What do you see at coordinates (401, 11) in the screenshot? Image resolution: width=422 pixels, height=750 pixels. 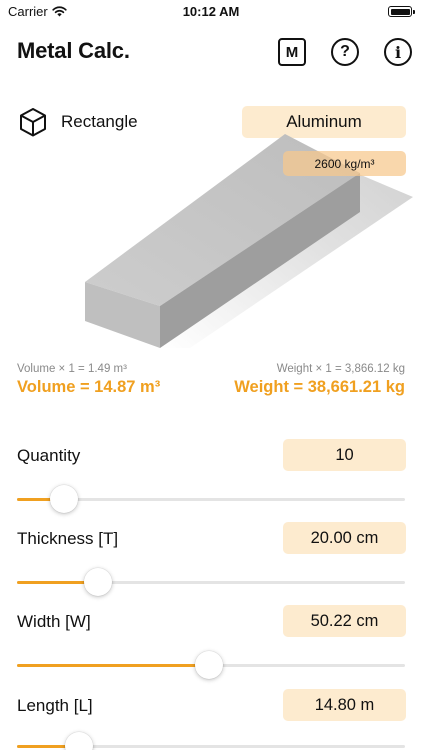 I see `battery-icon` at bounding box center [401, 11].